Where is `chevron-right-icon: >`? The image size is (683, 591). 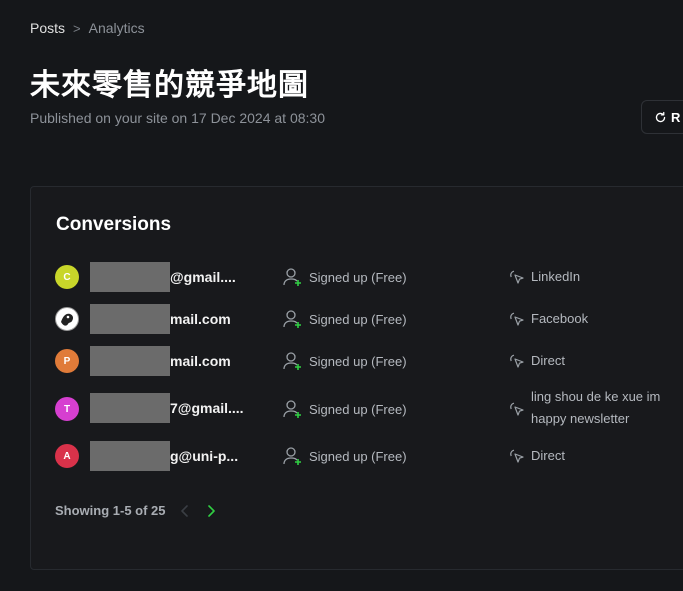 chevron-right-icon: > is located at coordinates (77, 28).